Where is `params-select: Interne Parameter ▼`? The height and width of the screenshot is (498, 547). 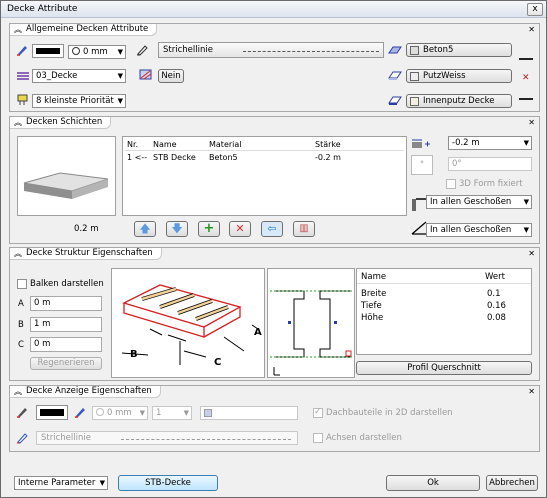
params-select: Interne Parameter ▼ is located at coordinates (61, 483).